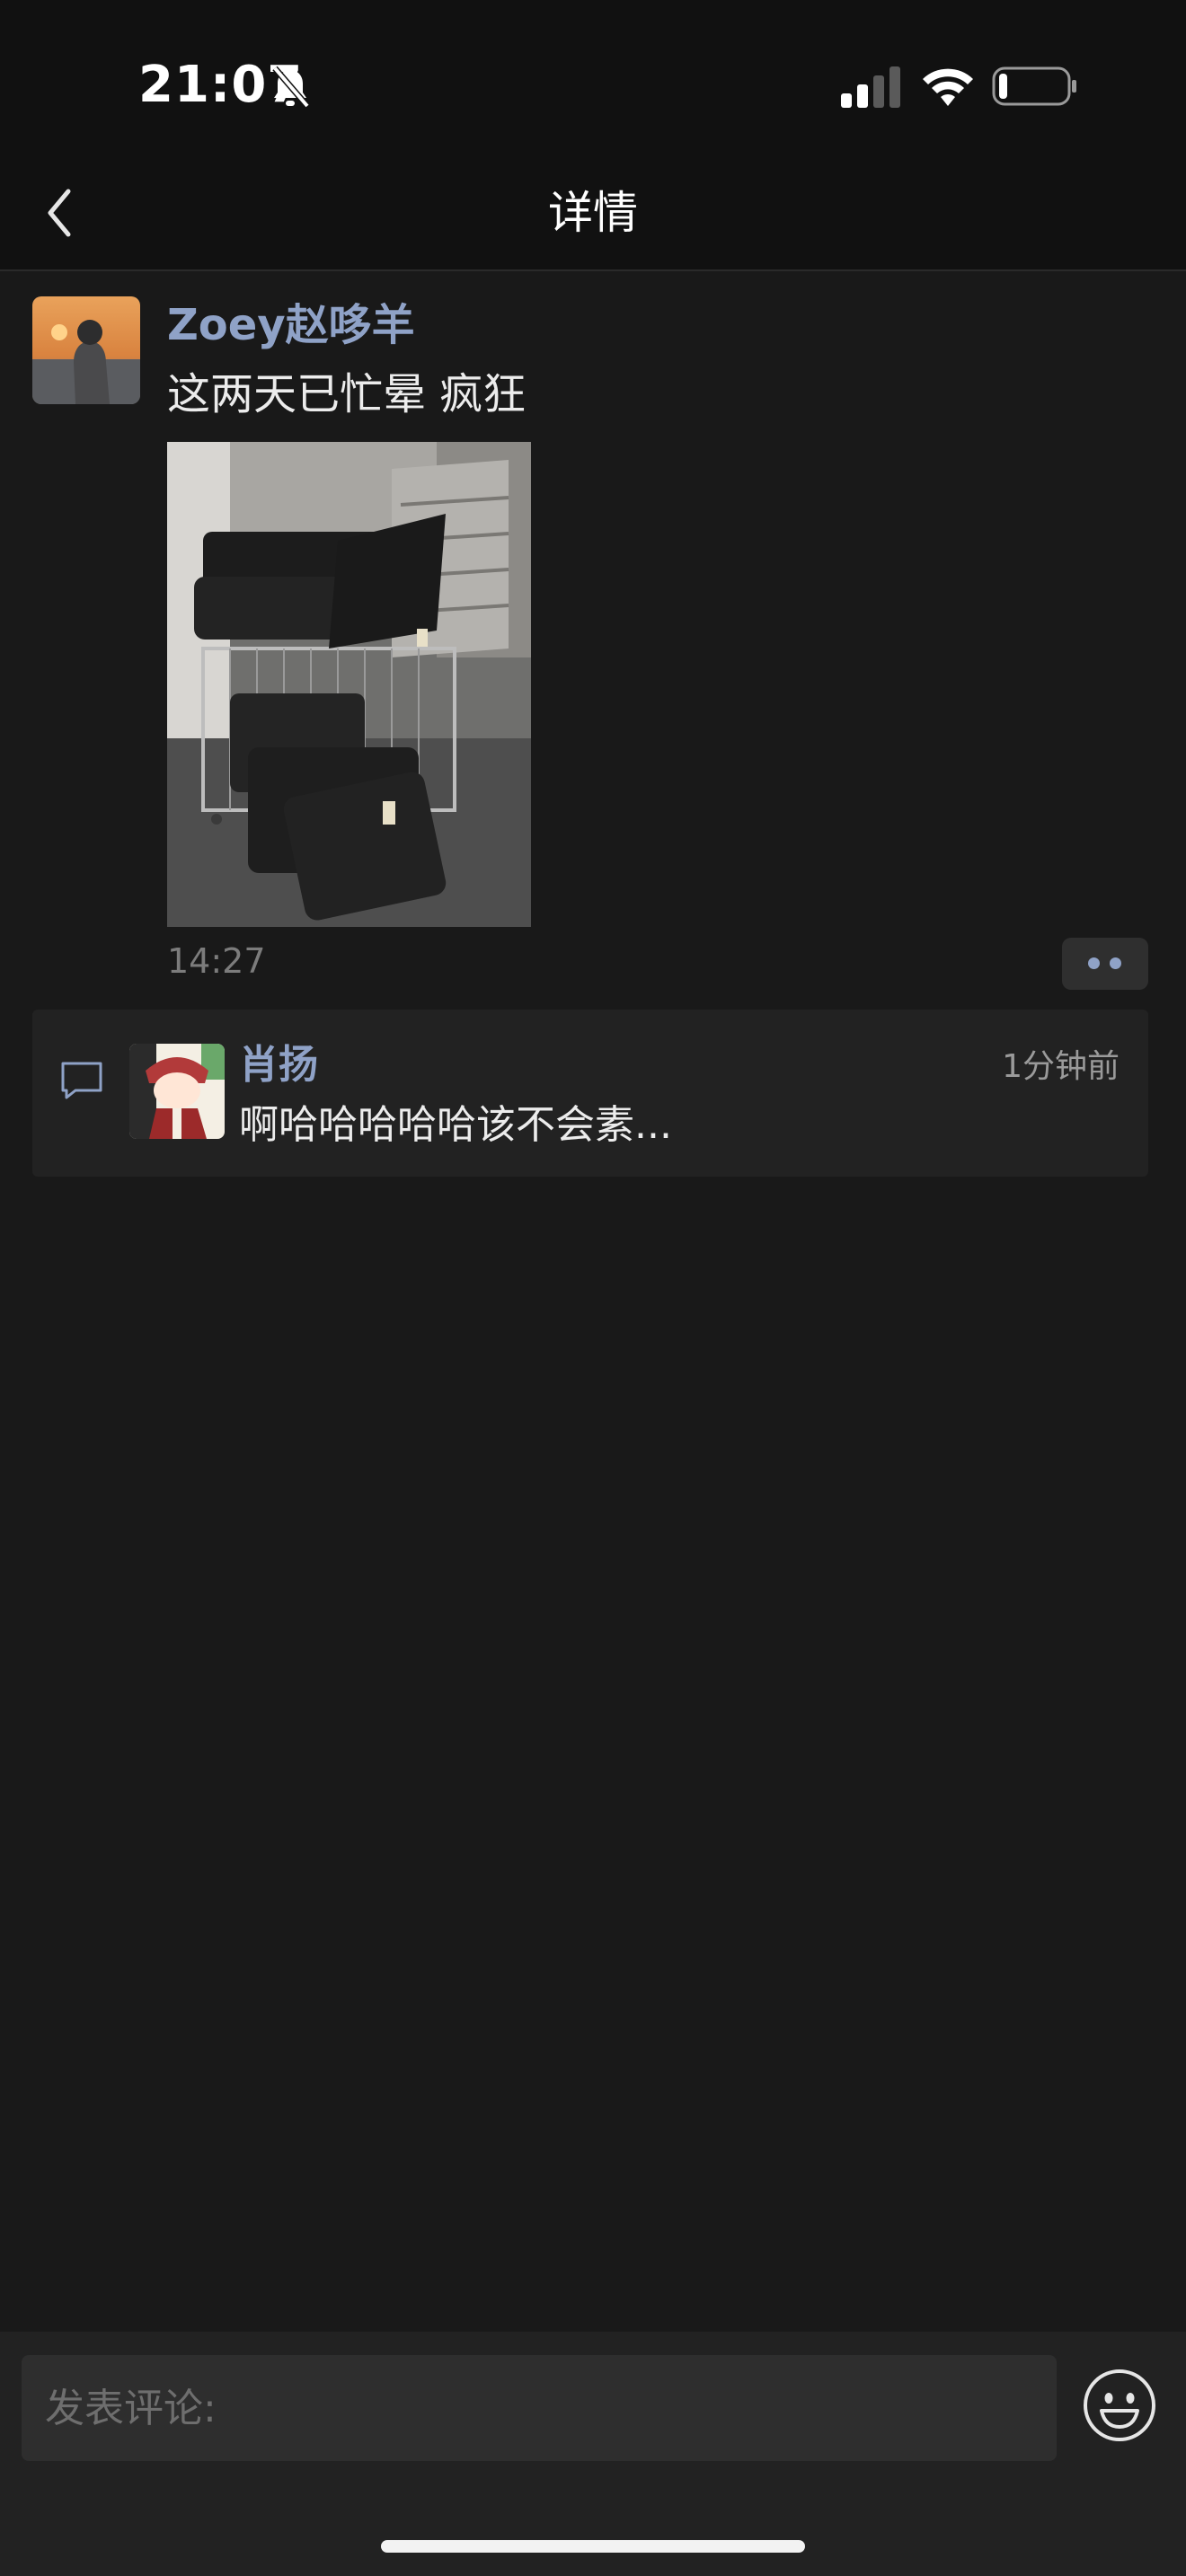 This screenshot has height=2576, width=1186. I want to click on post-author: Zoey赵哆羊, so click(291, 325).